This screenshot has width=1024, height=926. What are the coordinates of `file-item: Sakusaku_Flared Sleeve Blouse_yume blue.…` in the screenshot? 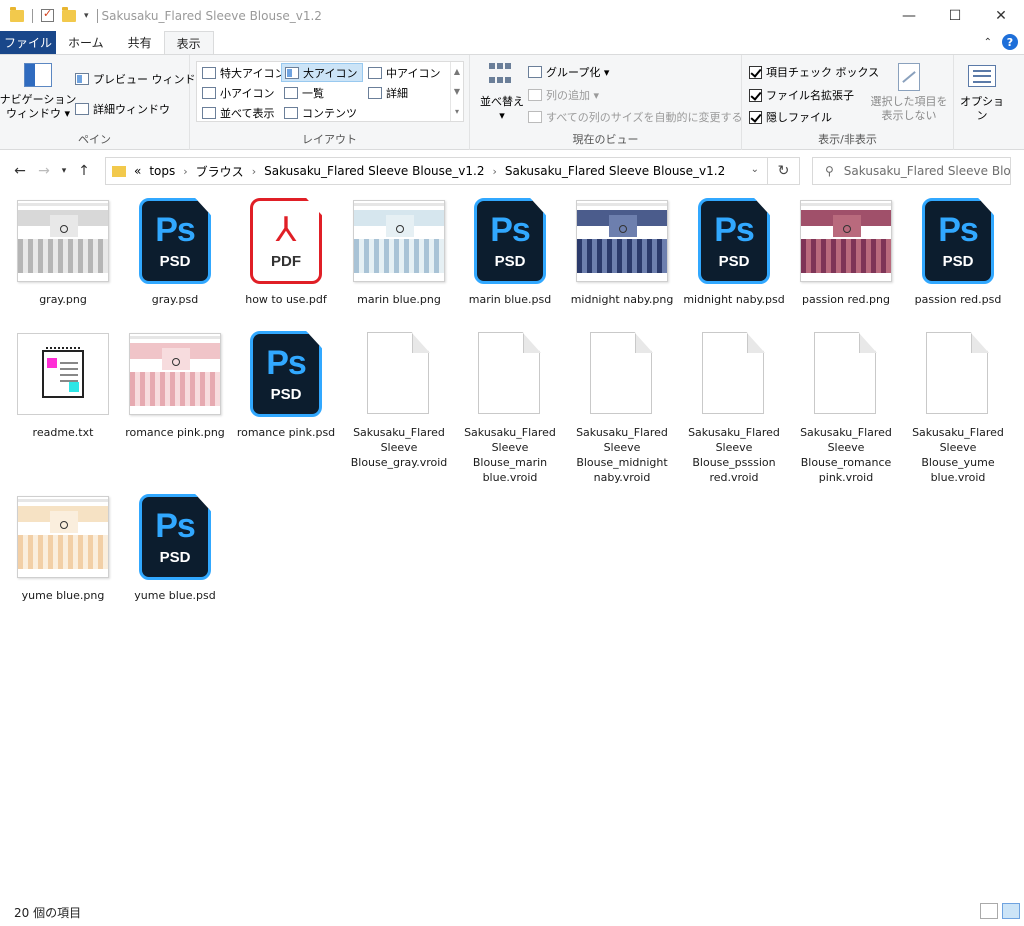 It's located at (958, 405).